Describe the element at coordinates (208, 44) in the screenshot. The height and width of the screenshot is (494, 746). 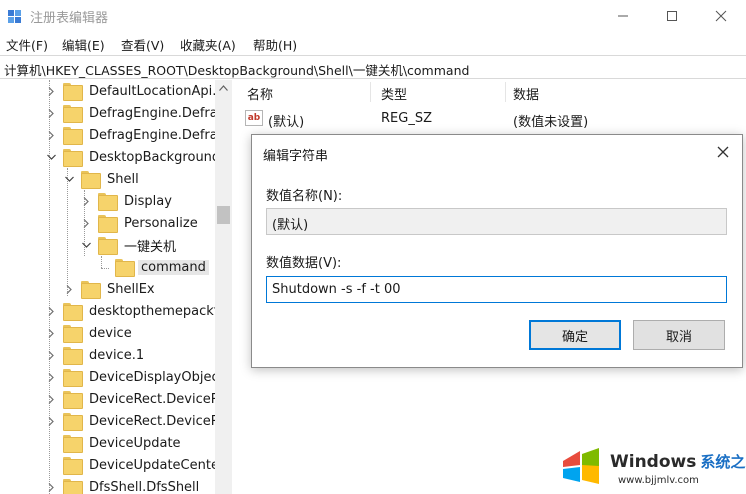
I see `menu-favorites: 收藏夹(A)` at that location.